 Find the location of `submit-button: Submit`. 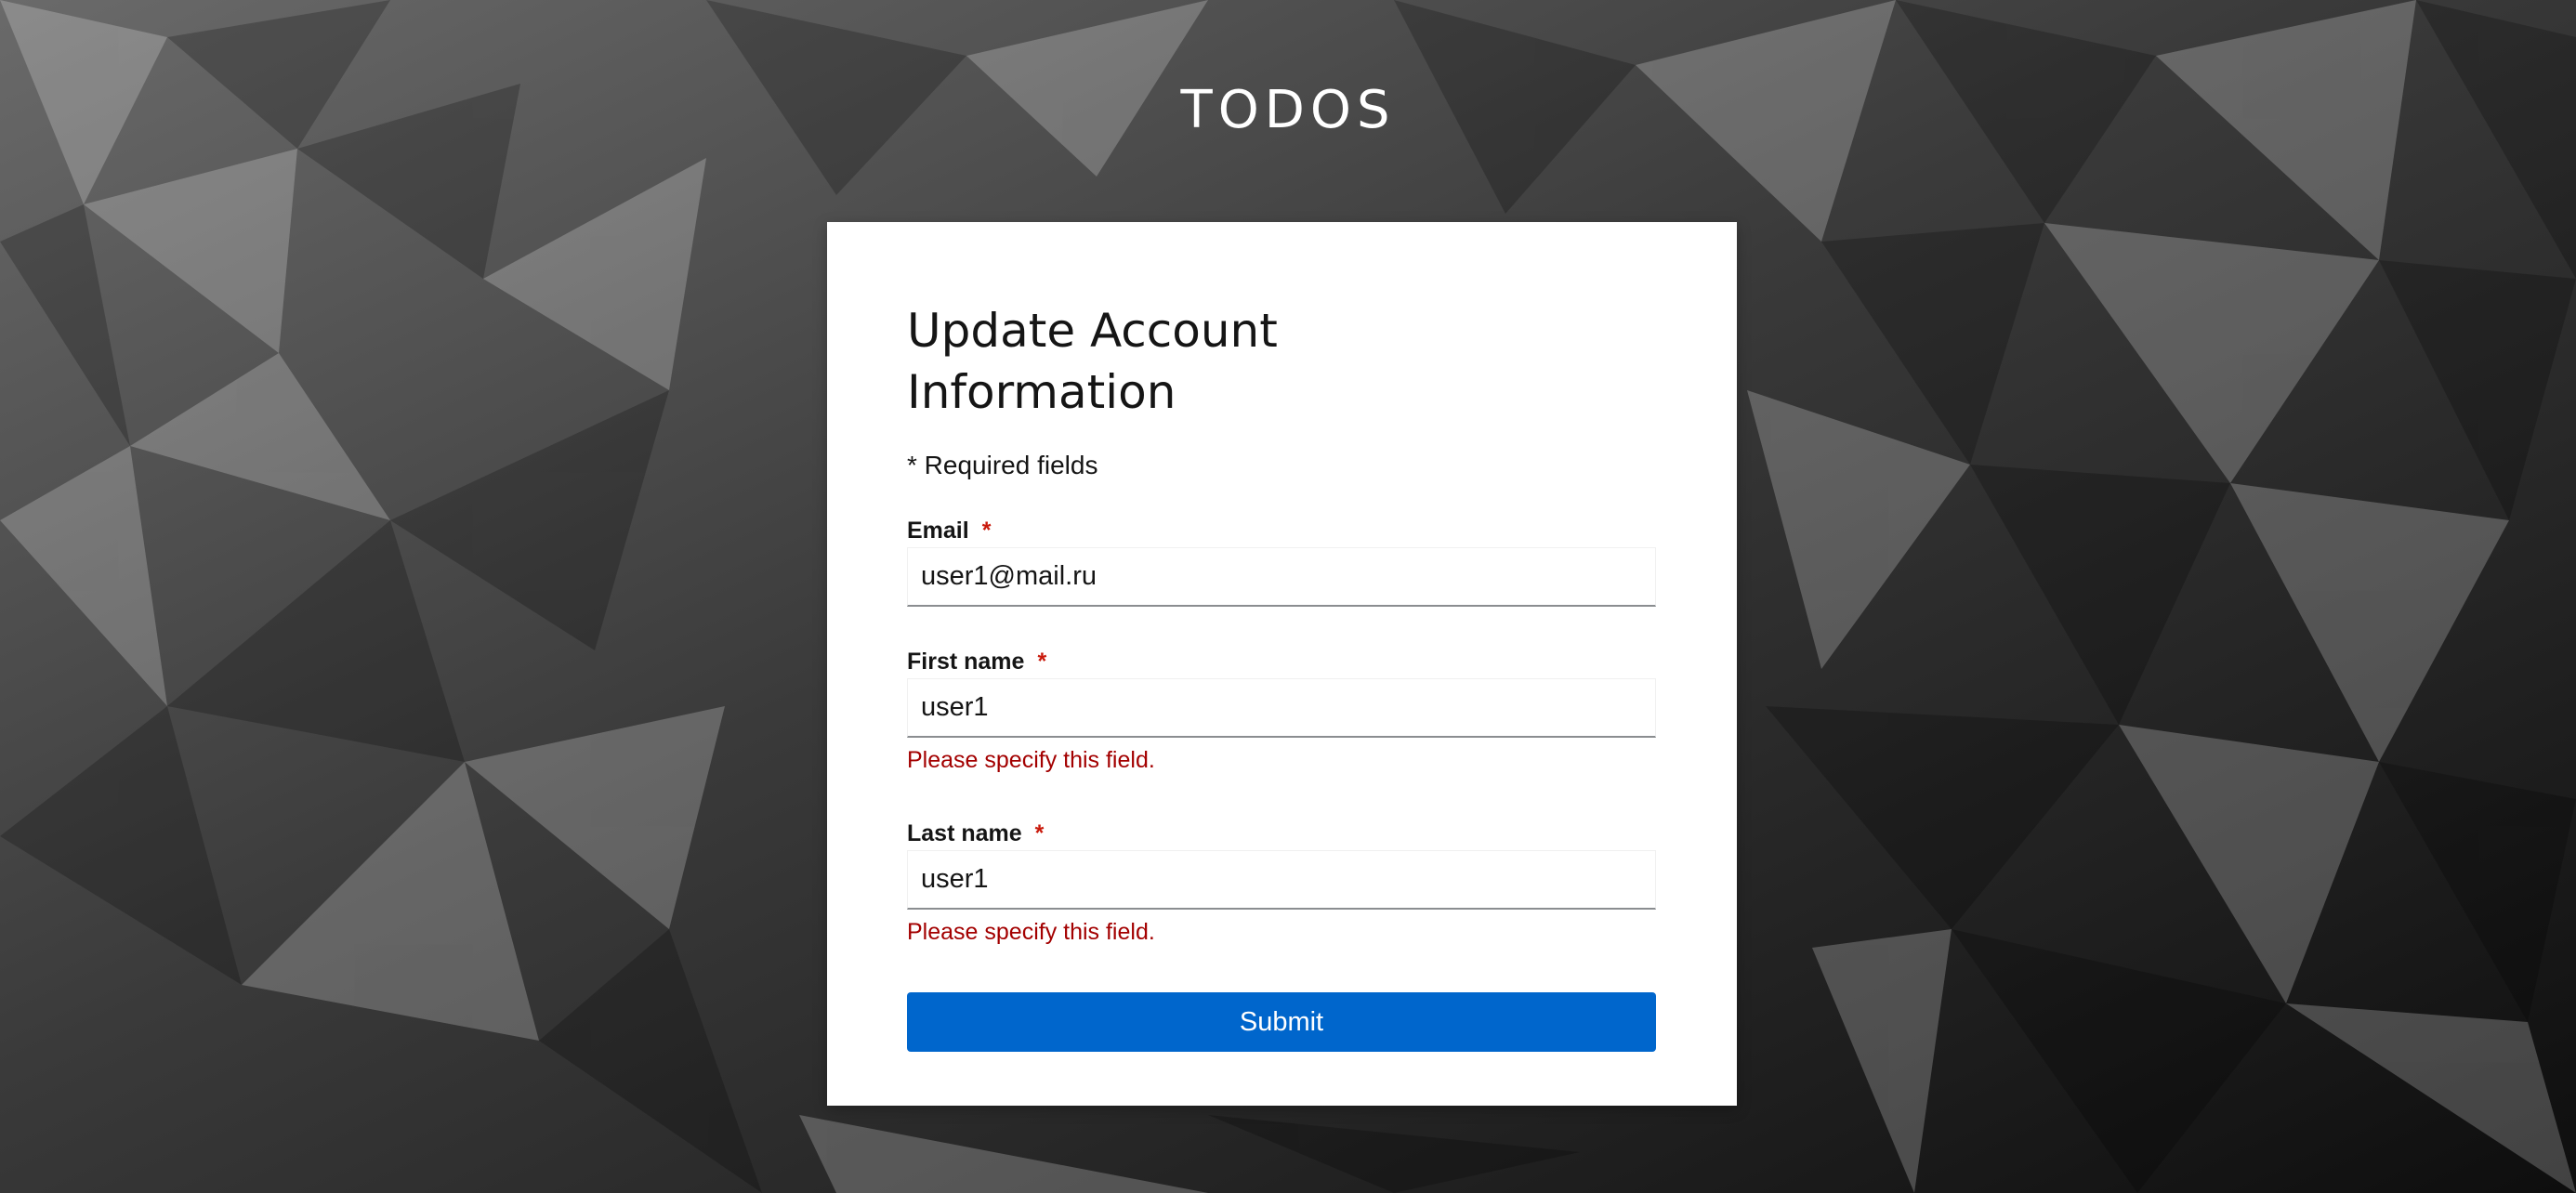

submit-button: Submit is located at coordinates (1281, 1022).